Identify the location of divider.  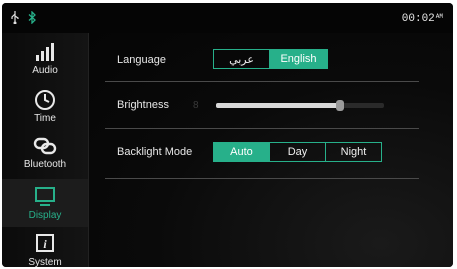
(262, 178).